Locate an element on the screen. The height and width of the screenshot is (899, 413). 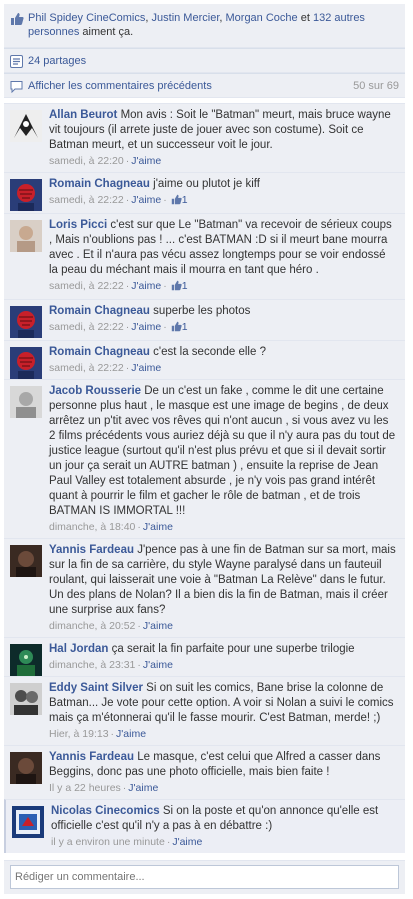
comment-body: Romain Chagneau superbe les photos is located at coordinates (223, 311).